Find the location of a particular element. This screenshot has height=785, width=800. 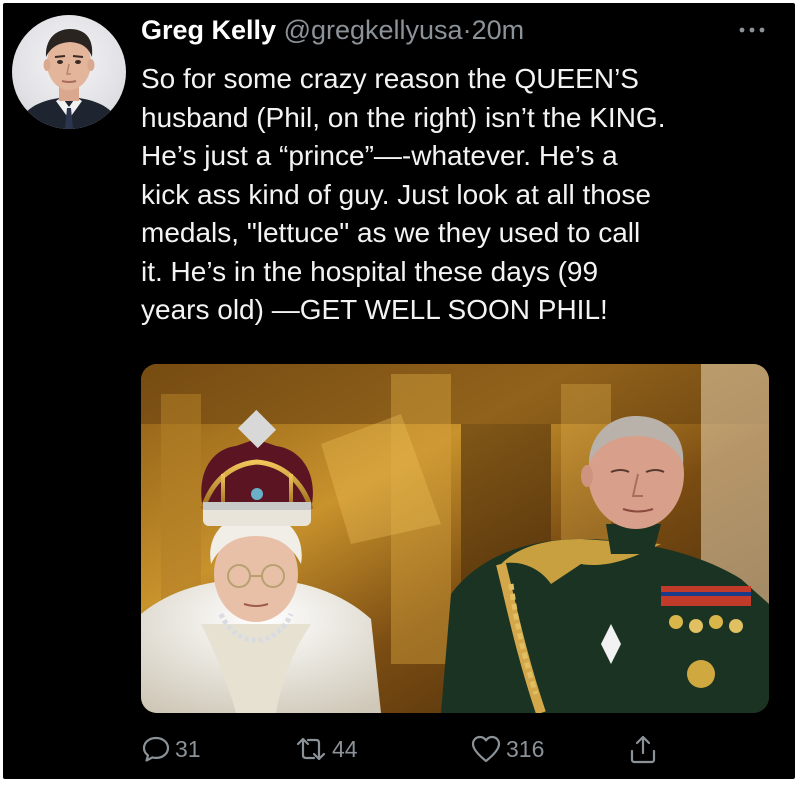

tweet-time: 20m is located at coordinates (498, 30).